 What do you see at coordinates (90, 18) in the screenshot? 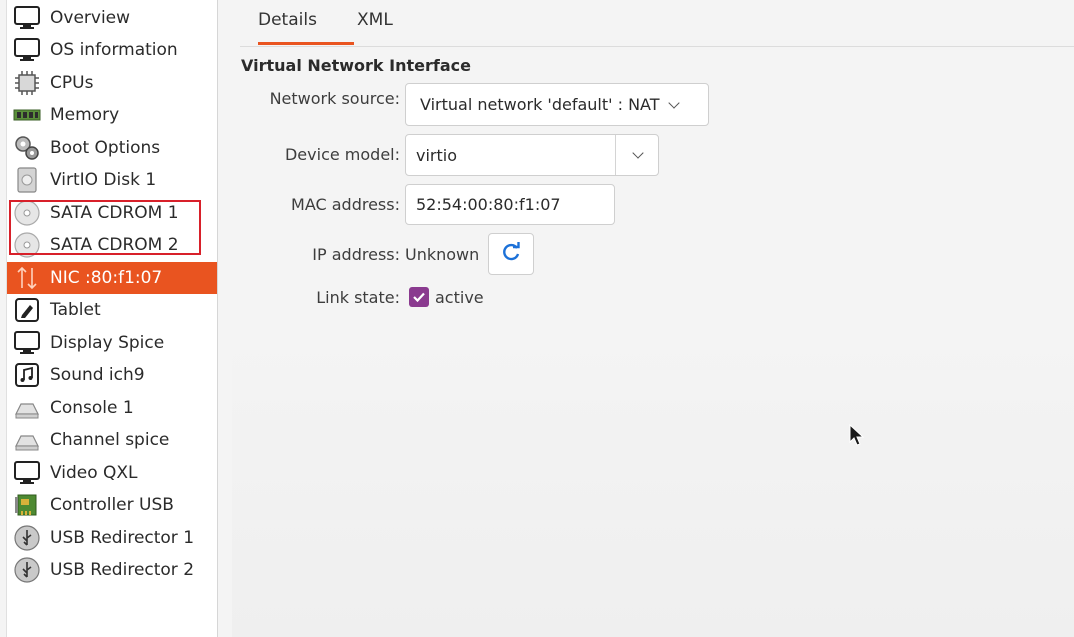
I see `sidebar-item-label: Overview` at bounding box center [90, 18].